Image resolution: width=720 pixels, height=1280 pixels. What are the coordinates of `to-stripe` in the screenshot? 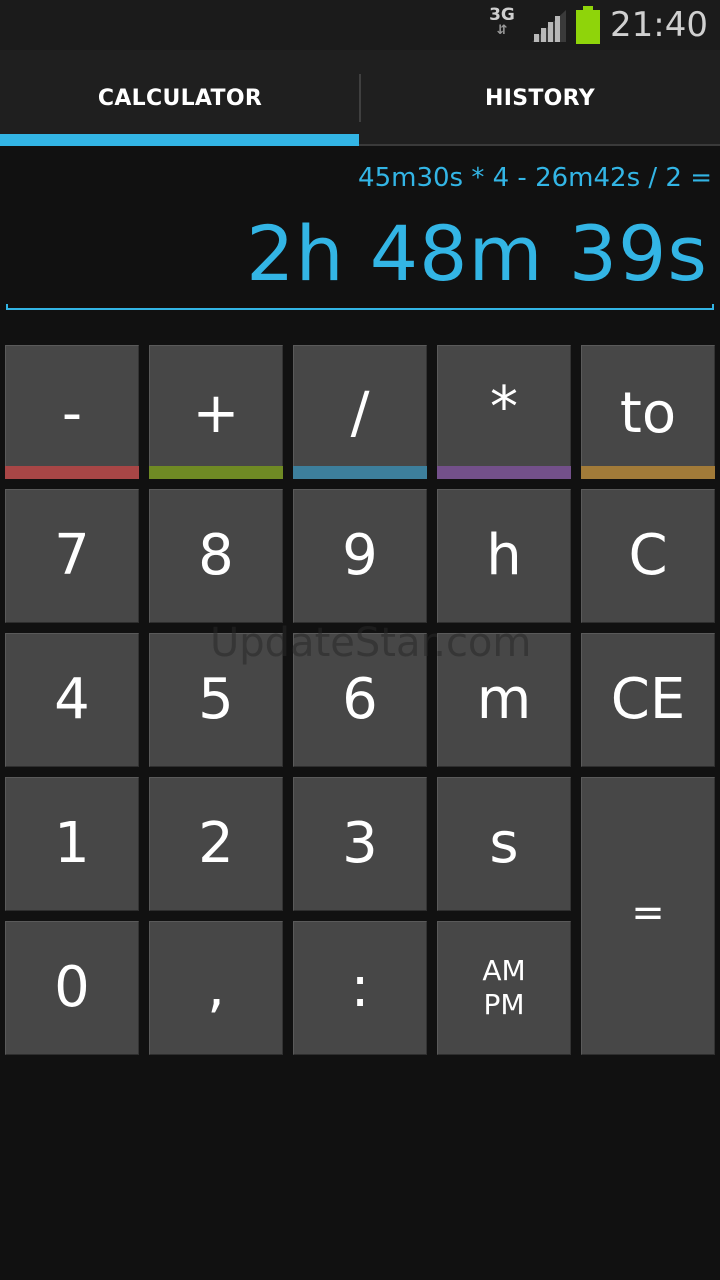 It's located at (648, 472).